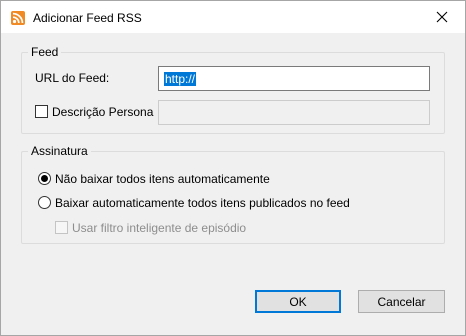  What do you see at coordinates (44, 202) in the screenshot?
I see `auto-download-all-radio` at bounding box center [44, 202].